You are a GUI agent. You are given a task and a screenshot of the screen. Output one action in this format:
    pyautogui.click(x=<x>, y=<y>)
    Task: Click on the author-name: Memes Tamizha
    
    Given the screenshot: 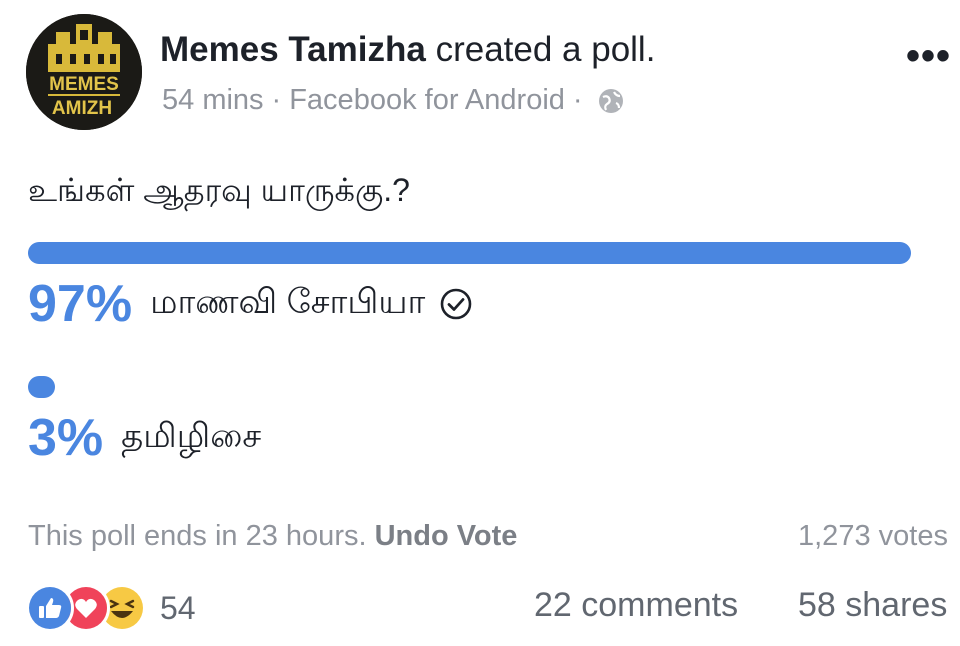 What is the action you would take?
    pyautogui.click(x=293, y=49)
    